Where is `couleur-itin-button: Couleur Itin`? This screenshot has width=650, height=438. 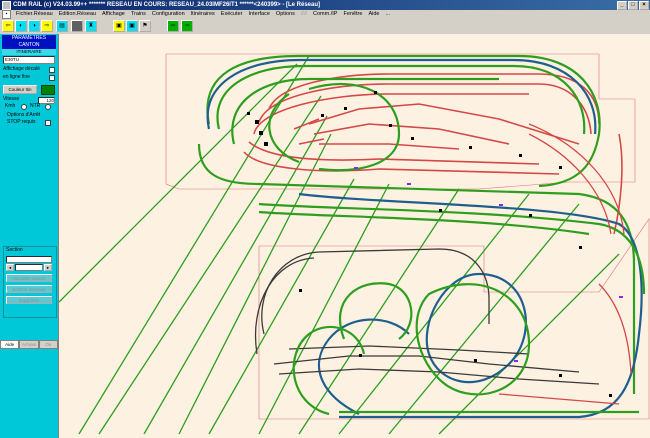 couleur-itin-button: Couleur Itin is located at coordinates (20, 89).